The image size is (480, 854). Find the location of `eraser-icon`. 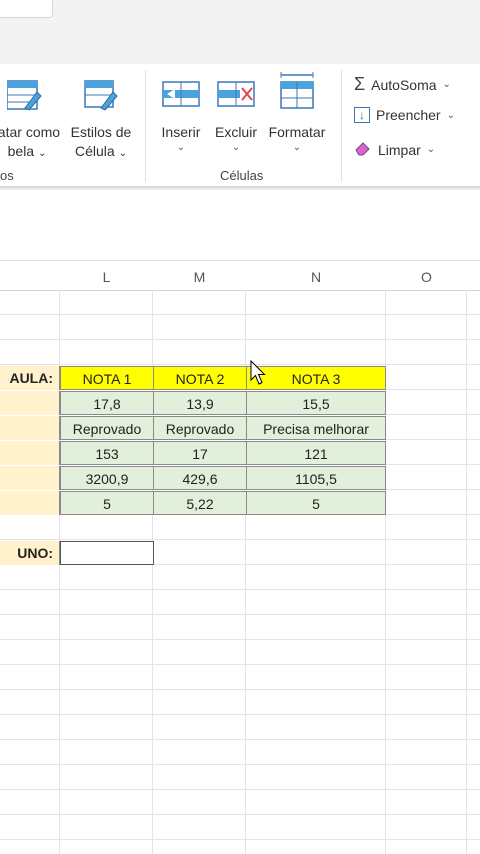

eraser-icon is located at coordinates (363, 149).